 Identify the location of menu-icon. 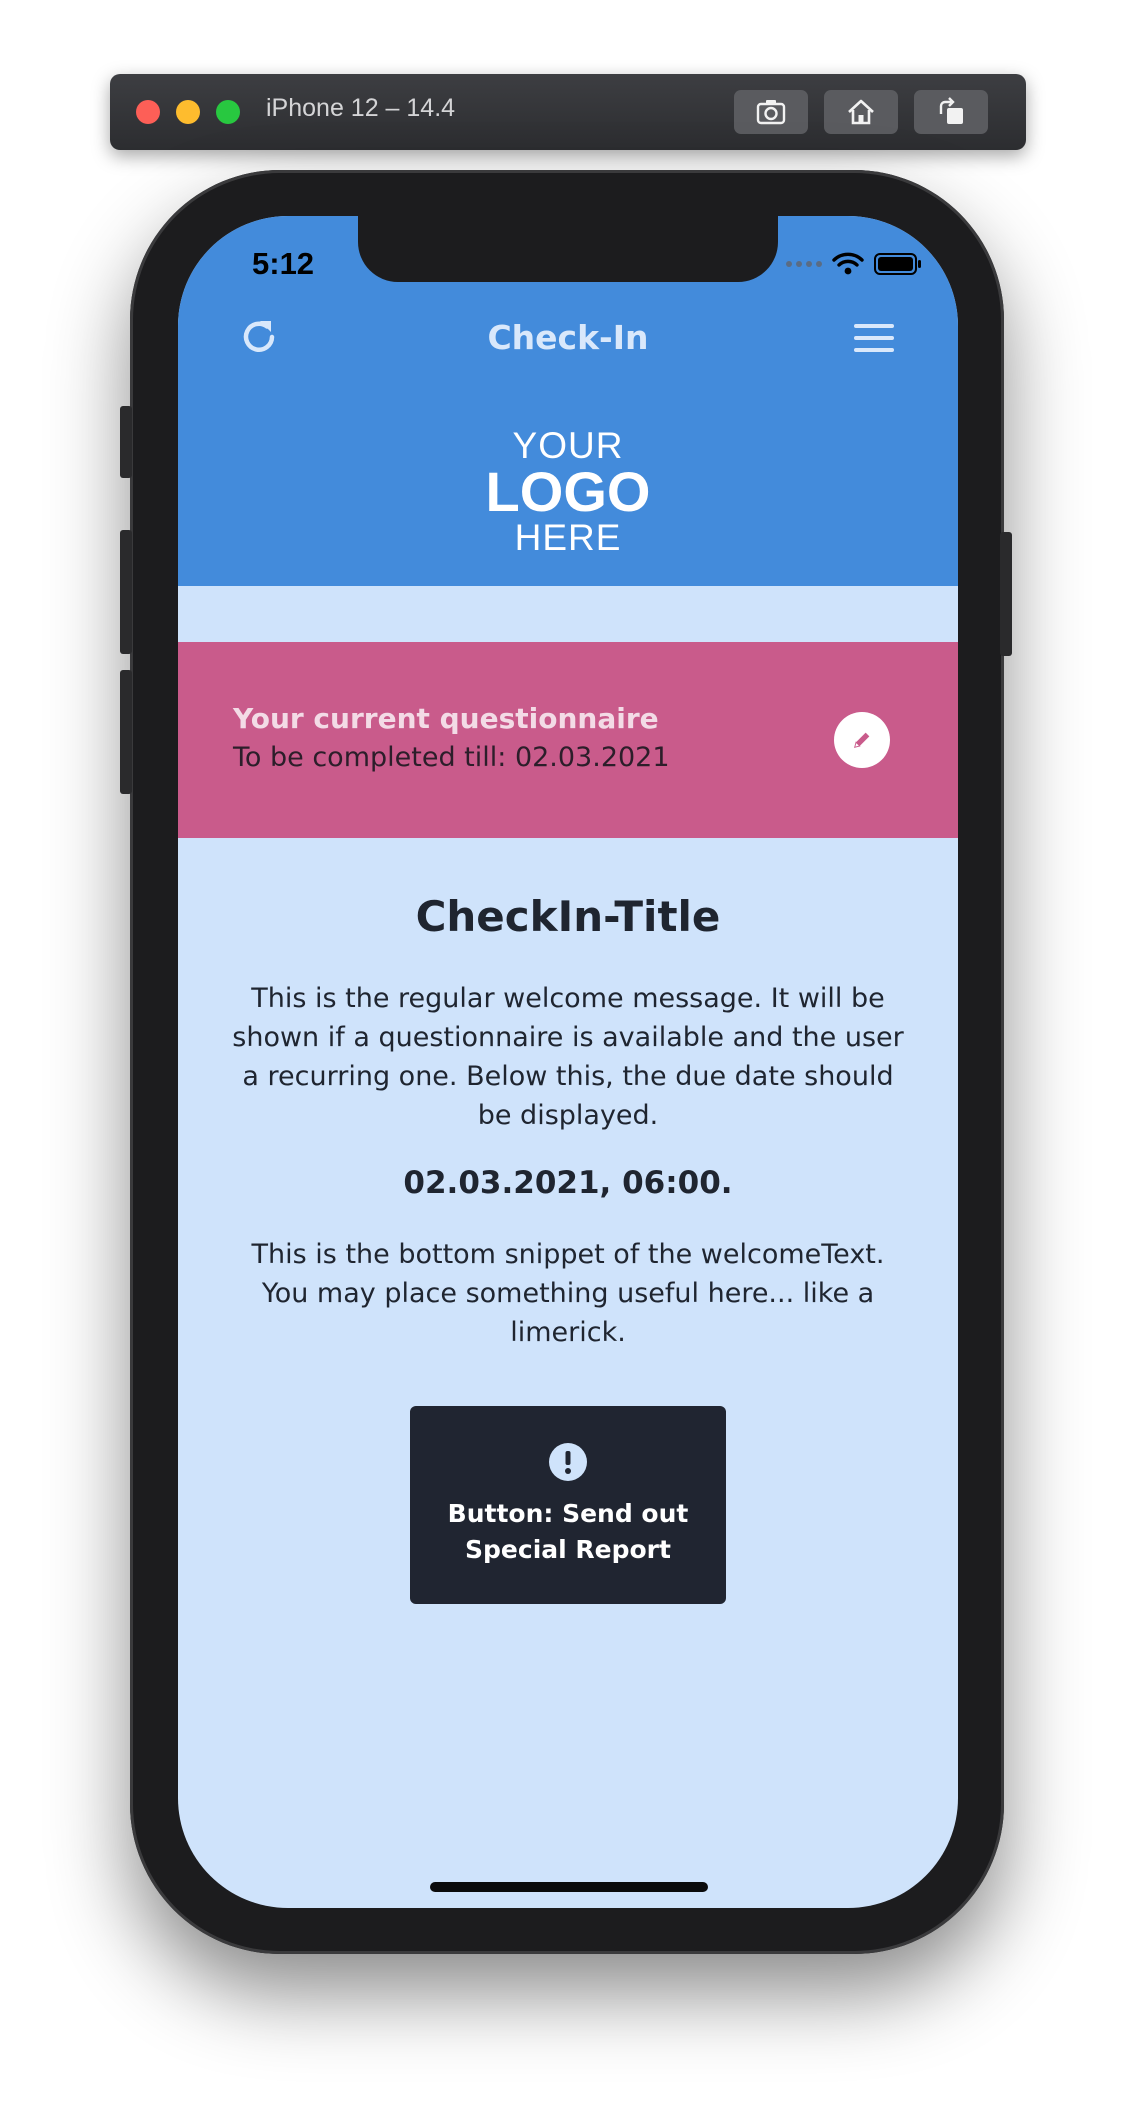
(874, 338).